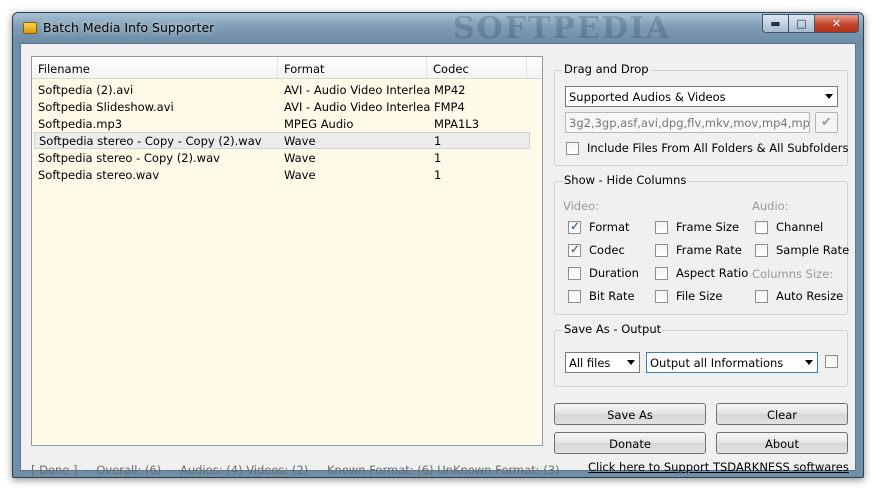 Image resolution: width=886 pixels, height=498 pixels. I want to click on auto-resize-label: Auto Resize, so click(810, 296).